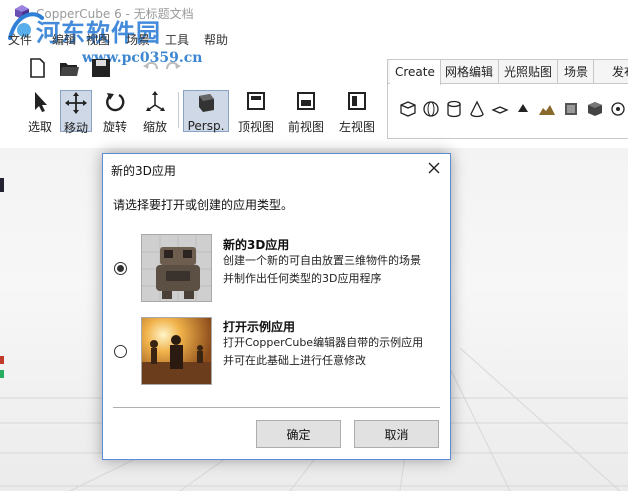 This screenshot has height=491, width=628. Describe the element at coordinates (357, 112) in the screenshot. I see `tool-left-view: 左视图` at that location.